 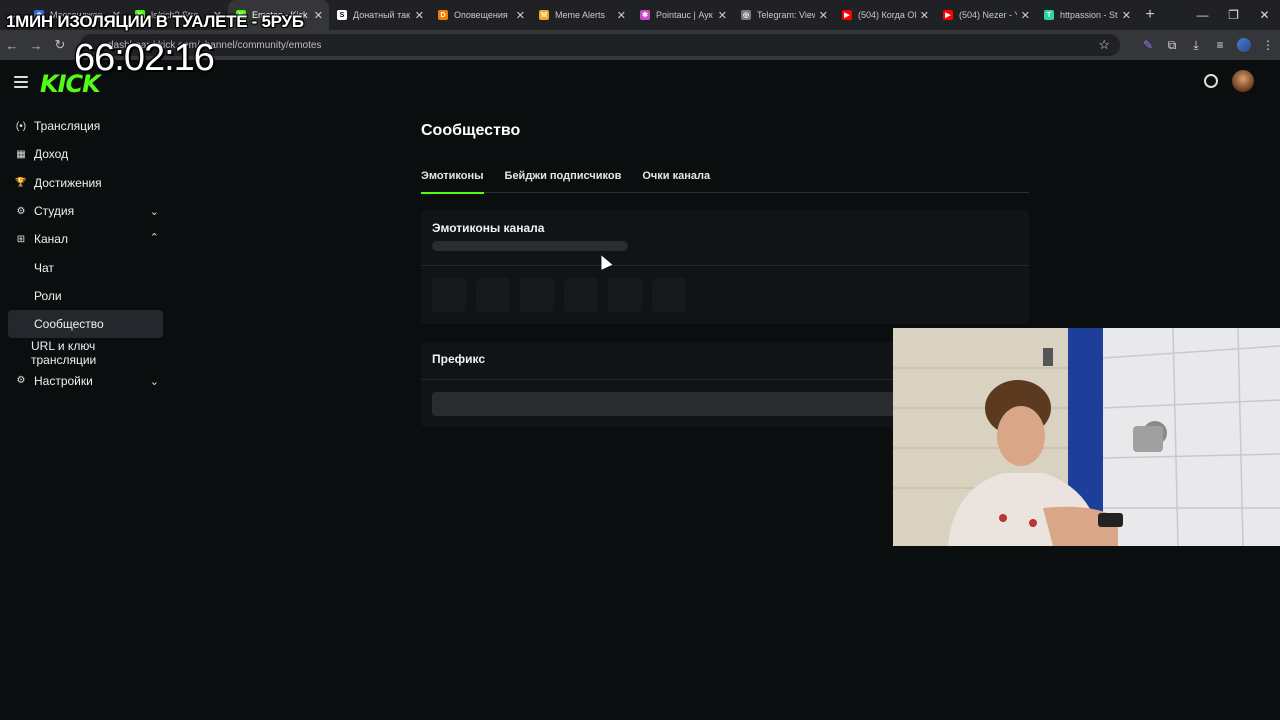 What do you see at coordinates (1243, 81) in the screenshot?
I see `user-avatar` at bounding box center [1243, 81].